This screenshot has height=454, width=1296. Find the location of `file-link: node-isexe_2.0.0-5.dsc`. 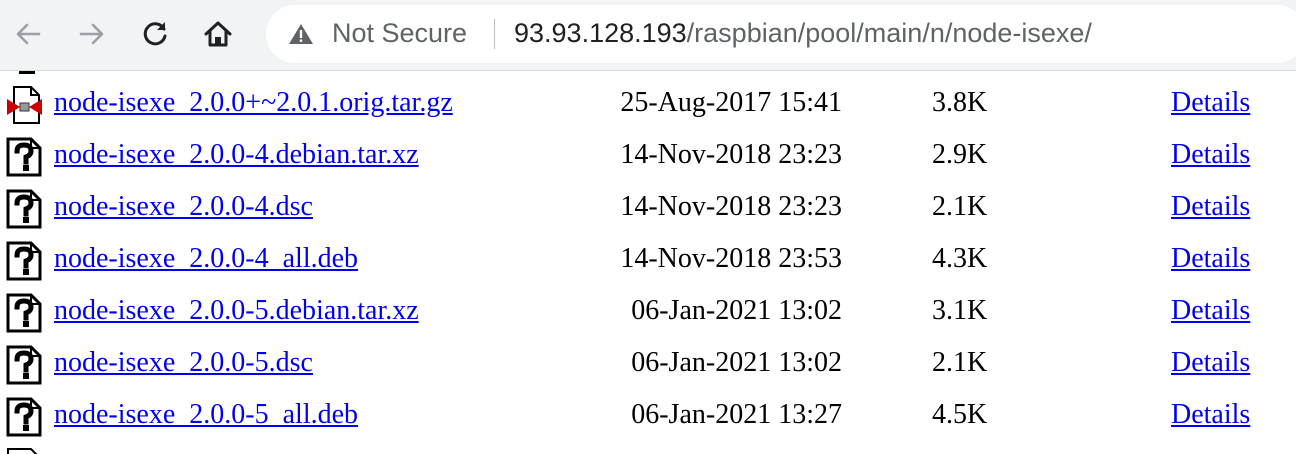

file-link: node-isexe_2.0.0-5.dsc is located at coordinates (183, 363).